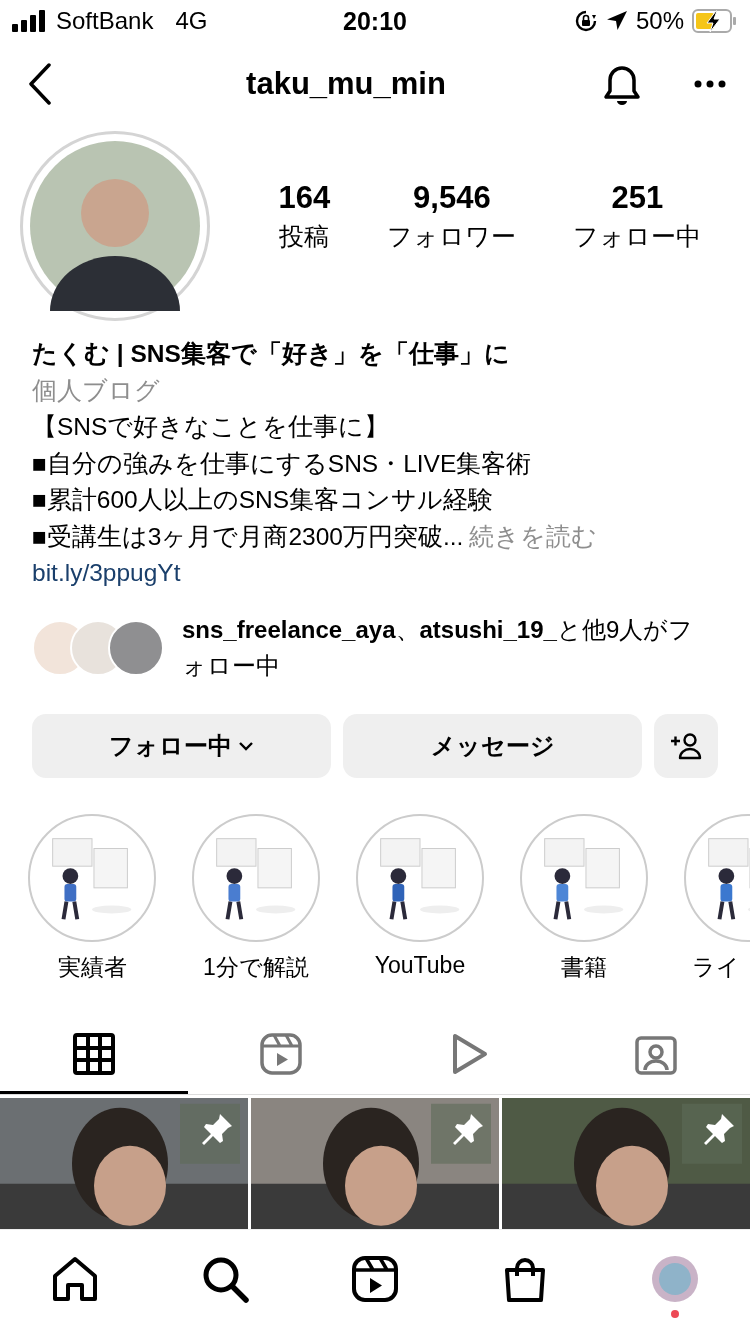 The width and height of the screenshot is (750, 1334). I want to click on profile-category: 個人ブログ, so click(96, 390).